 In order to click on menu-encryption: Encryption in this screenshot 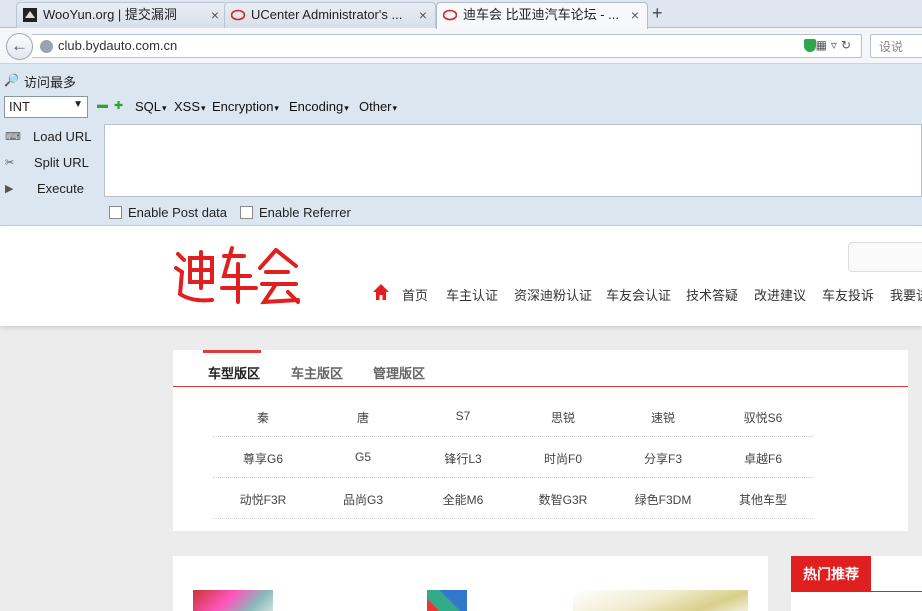, I will do `click(245, 106)`.